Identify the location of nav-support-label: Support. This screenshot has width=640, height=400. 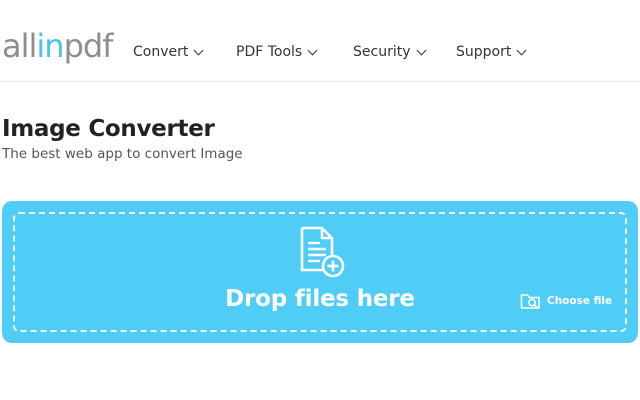
(484, 52).